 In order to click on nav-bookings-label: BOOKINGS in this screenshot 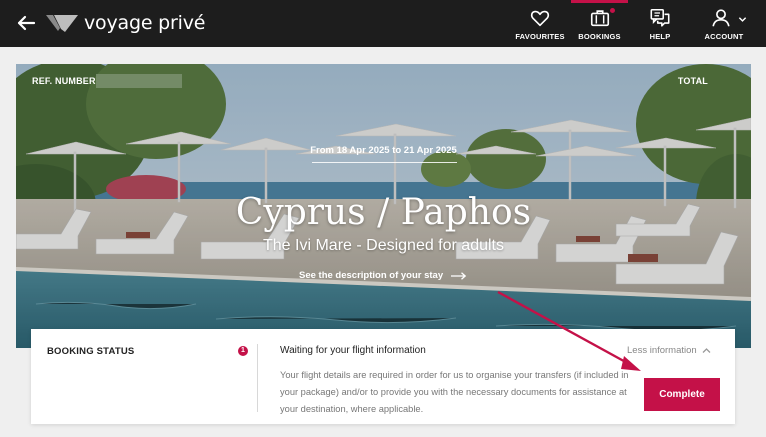, I will do `click(599, 36)`.